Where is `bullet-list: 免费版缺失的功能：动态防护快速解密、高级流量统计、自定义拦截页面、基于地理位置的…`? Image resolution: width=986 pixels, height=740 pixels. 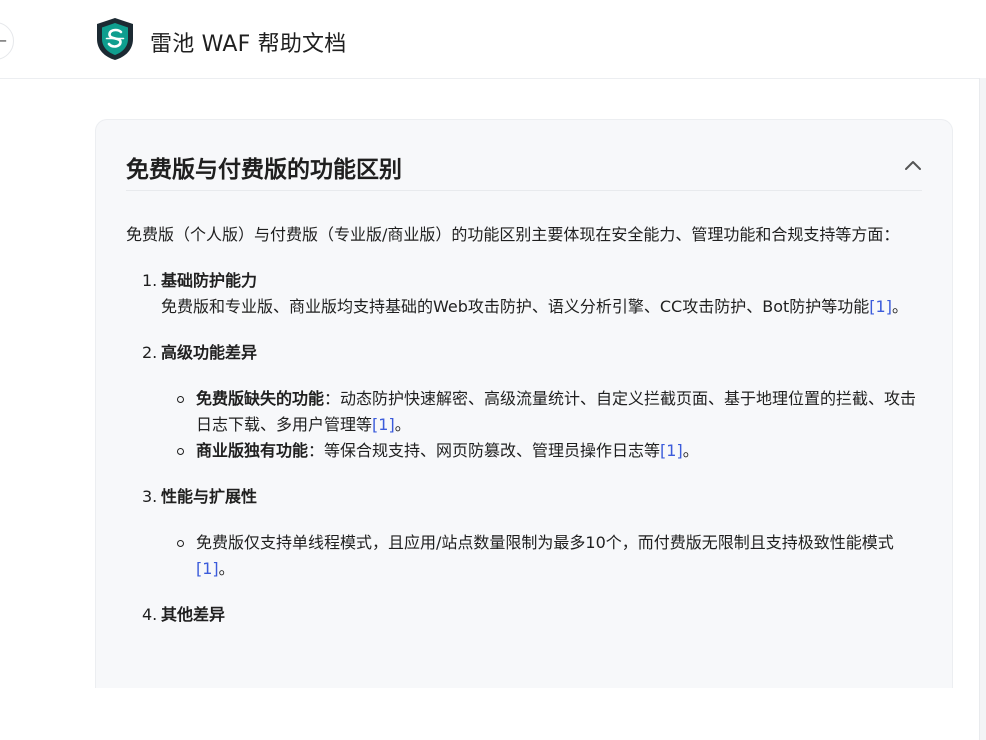 bullet-list: 免费版缺失的功能：动态防护快速解密、高级流量统计、自定义拦截页面、基于地理位置的… is located at coordinates (526, 425).